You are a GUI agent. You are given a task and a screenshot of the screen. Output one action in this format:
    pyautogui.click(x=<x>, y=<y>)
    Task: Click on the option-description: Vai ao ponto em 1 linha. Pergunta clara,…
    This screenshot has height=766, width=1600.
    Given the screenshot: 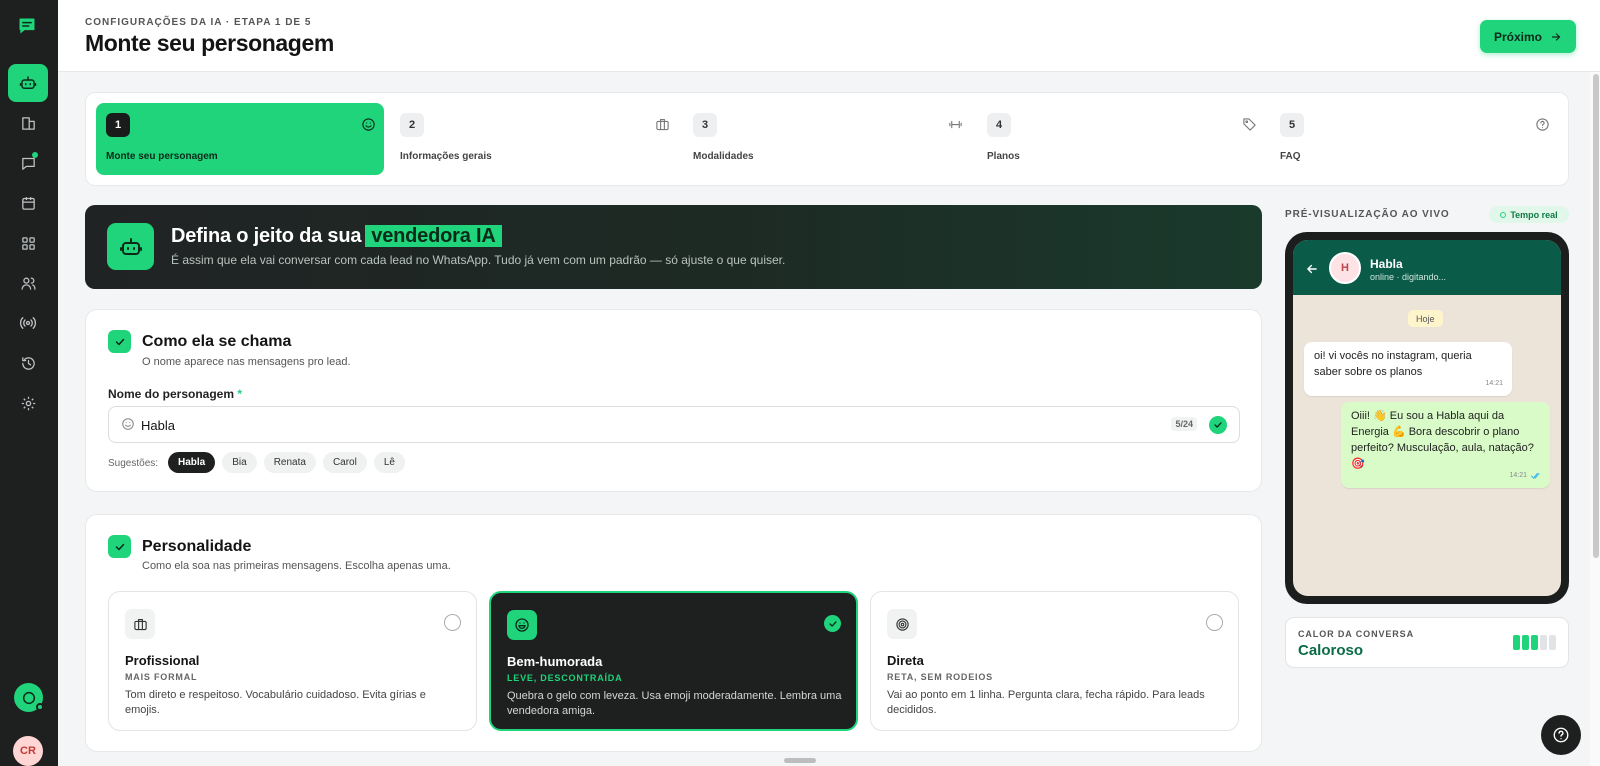 What is the action you would take?
    pyautogui.click(x=1046, y=702)
    